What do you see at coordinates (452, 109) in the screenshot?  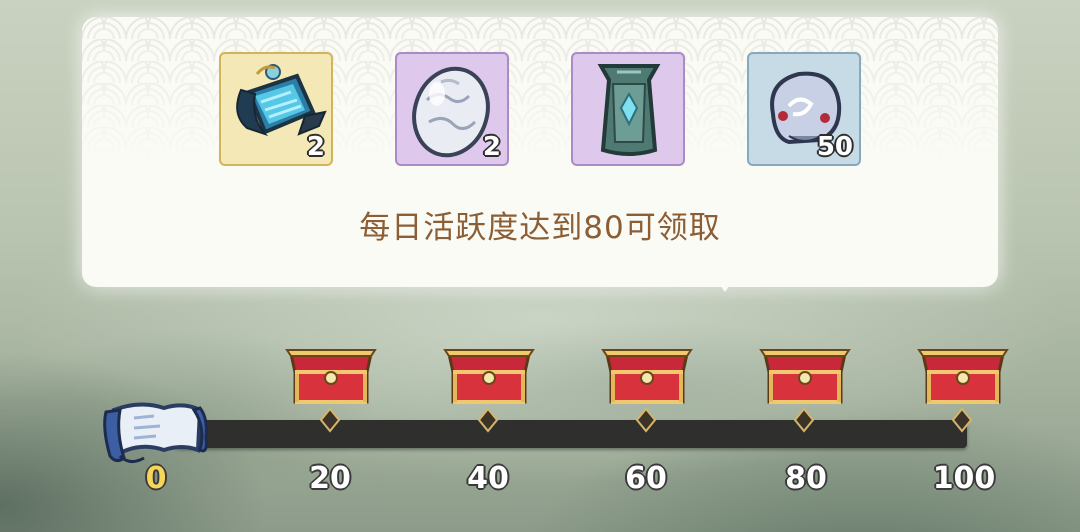 I see `reward-slot-egg: 2` at bounding box center [452, 109].